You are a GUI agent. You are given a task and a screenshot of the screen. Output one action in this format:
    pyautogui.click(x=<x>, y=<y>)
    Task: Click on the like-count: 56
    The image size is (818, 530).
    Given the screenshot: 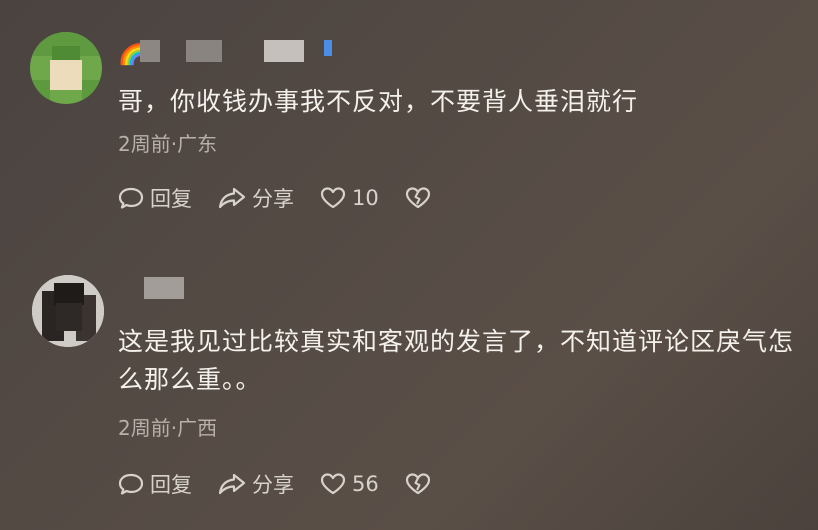 What is the action you would take?
    pyautogui.click(x=365, y=484)
    